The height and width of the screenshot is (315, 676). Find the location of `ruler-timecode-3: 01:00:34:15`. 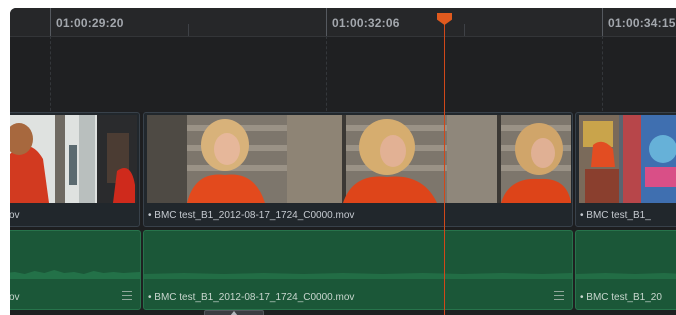

ruler-timecode-3: 01:00:34:15 is located at coordinates (642, 23).